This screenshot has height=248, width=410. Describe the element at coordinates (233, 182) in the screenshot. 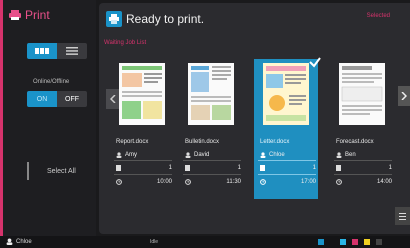

I see `job-time-value: 11:30` at that location.